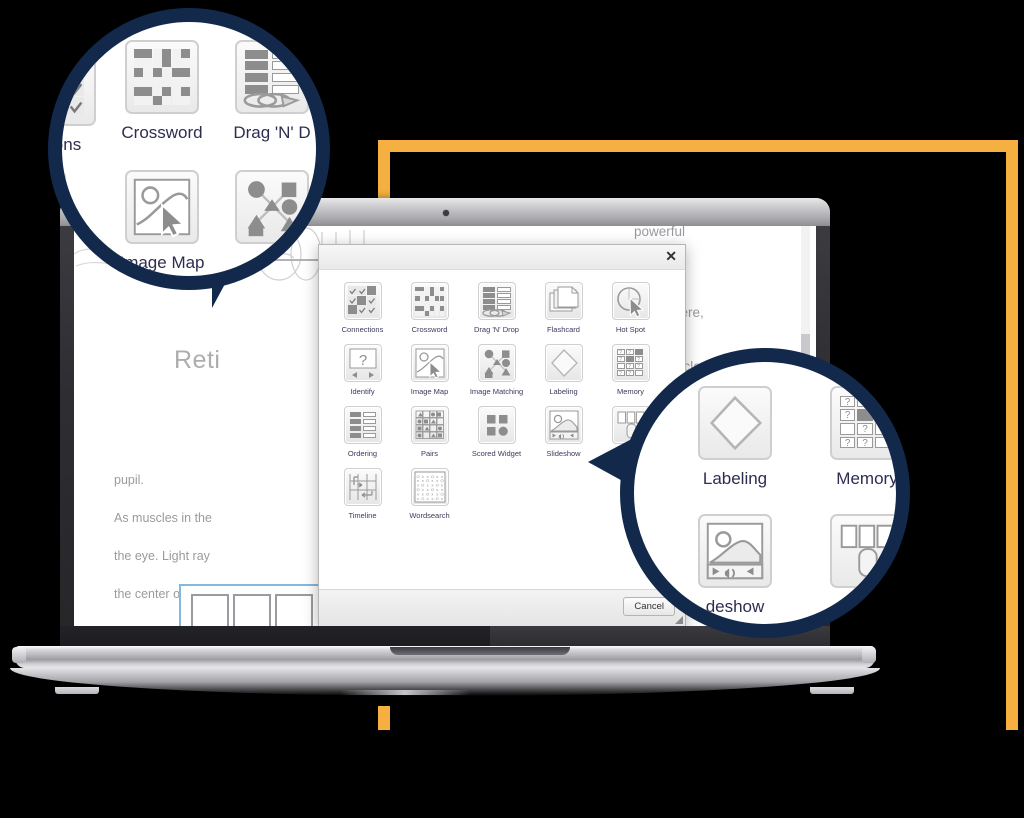  Describe the element at coordinates (162, 262) in the screenshot. I see `mag-item-label: Image Map` at that location.